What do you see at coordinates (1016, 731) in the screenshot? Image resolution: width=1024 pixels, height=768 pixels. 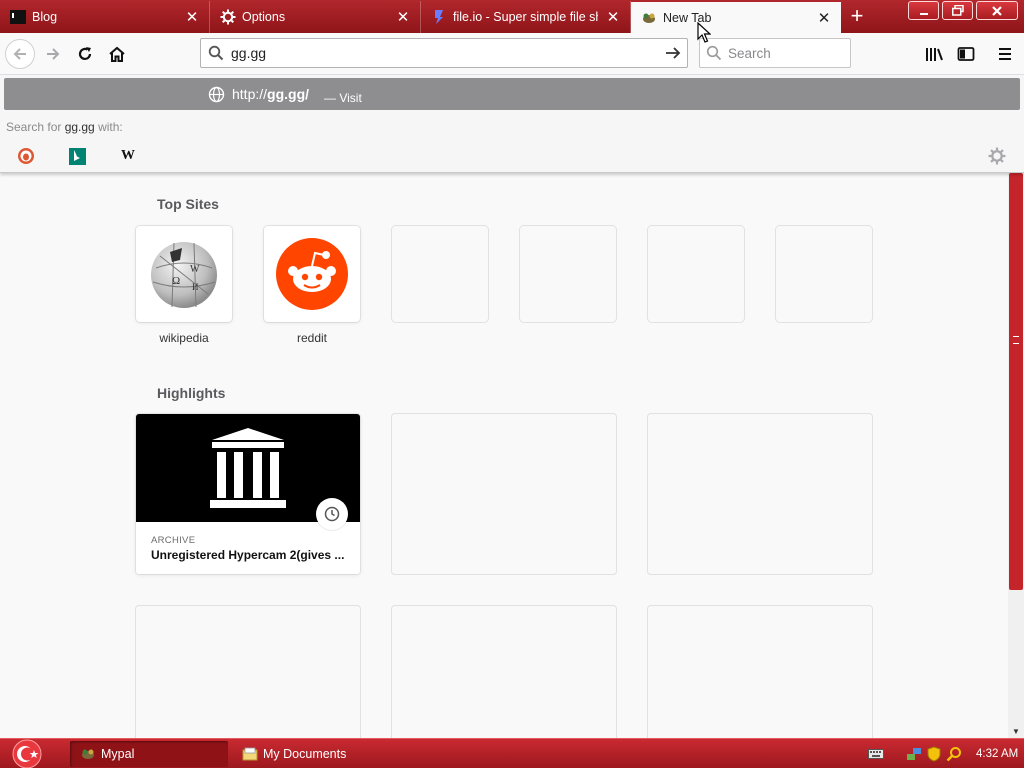 I see `scroll-down-arrow-icon: ▼` at bounding box center [1016, 731].